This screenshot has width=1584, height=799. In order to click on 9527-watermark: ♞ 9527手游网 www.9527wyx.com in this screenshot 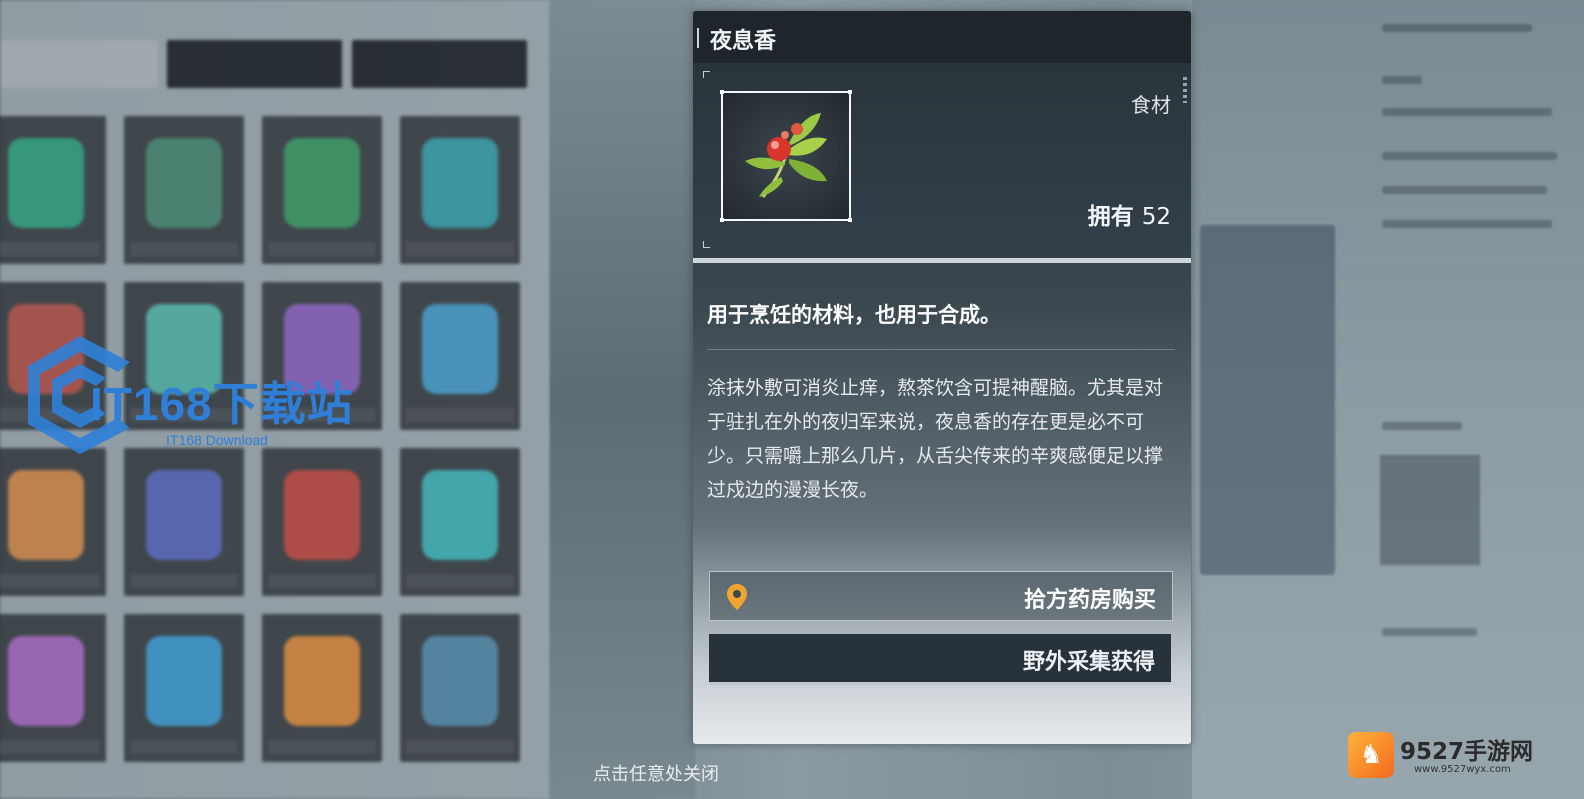, I will do `click(1448, 756)`.